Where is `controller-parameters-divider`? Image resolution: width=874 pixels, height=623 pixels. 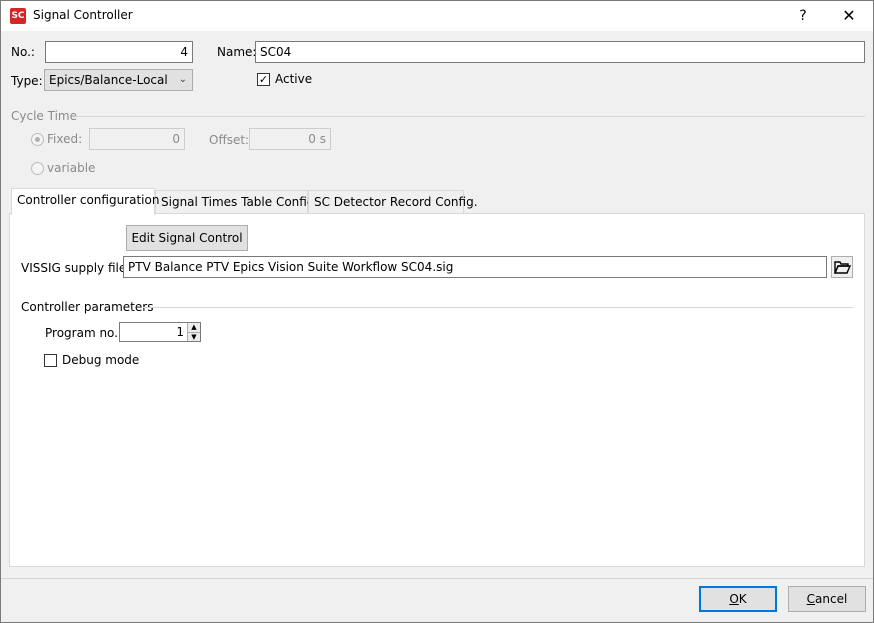
controller-parameters-divider is located at coordinates (498, 307).